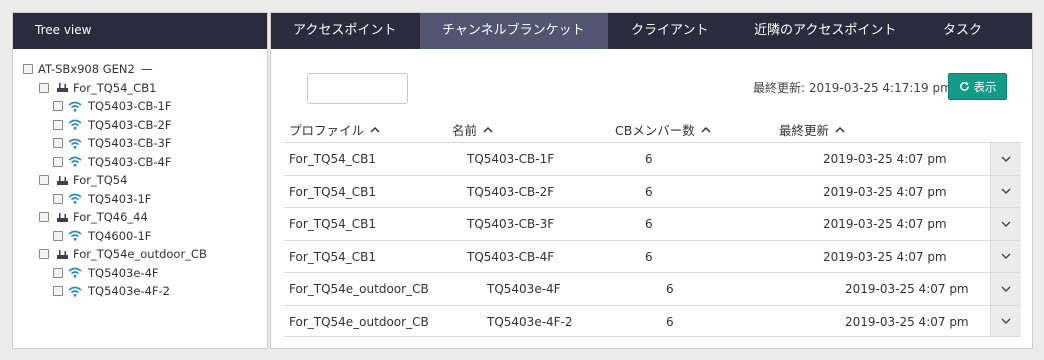  What do you see at coordinates (511, 191) in the screenshot?
I see `cell-name: TQ5403-CB-2F` at bounding box center [511, 191].